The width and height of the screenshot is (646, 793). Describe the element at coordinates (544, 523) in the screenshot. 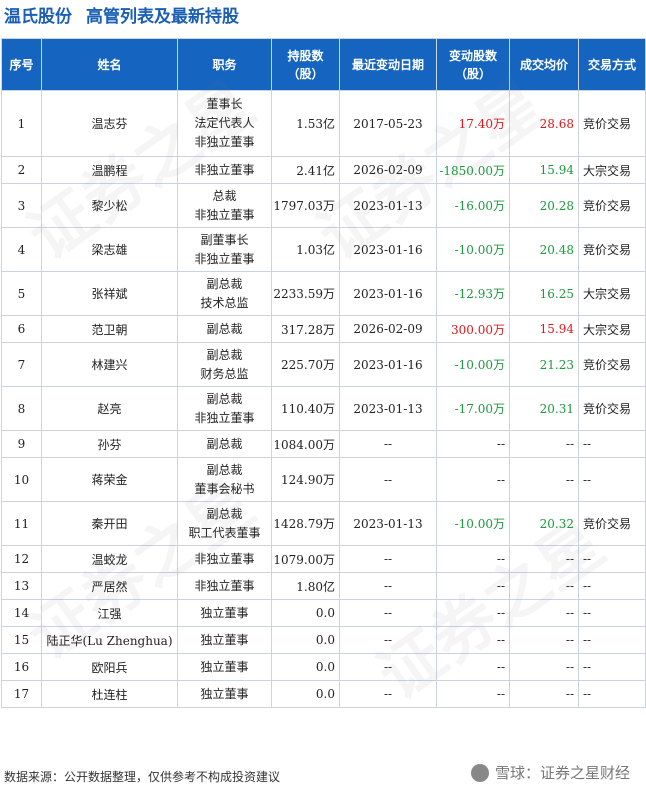

I see `price-cell: 20.32` at that location.